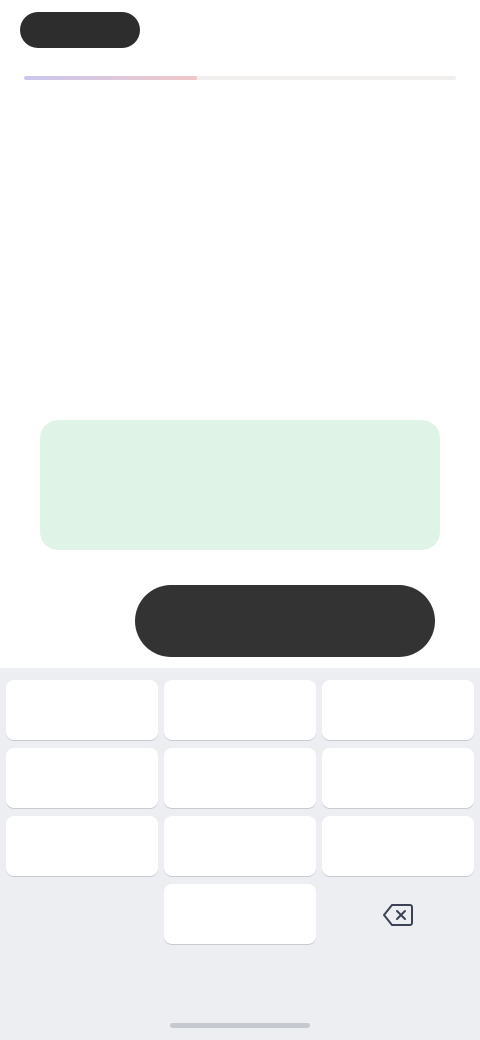  Describe the element at coordinates (240, 485) in the screenshot. I see `info-card` at that location.